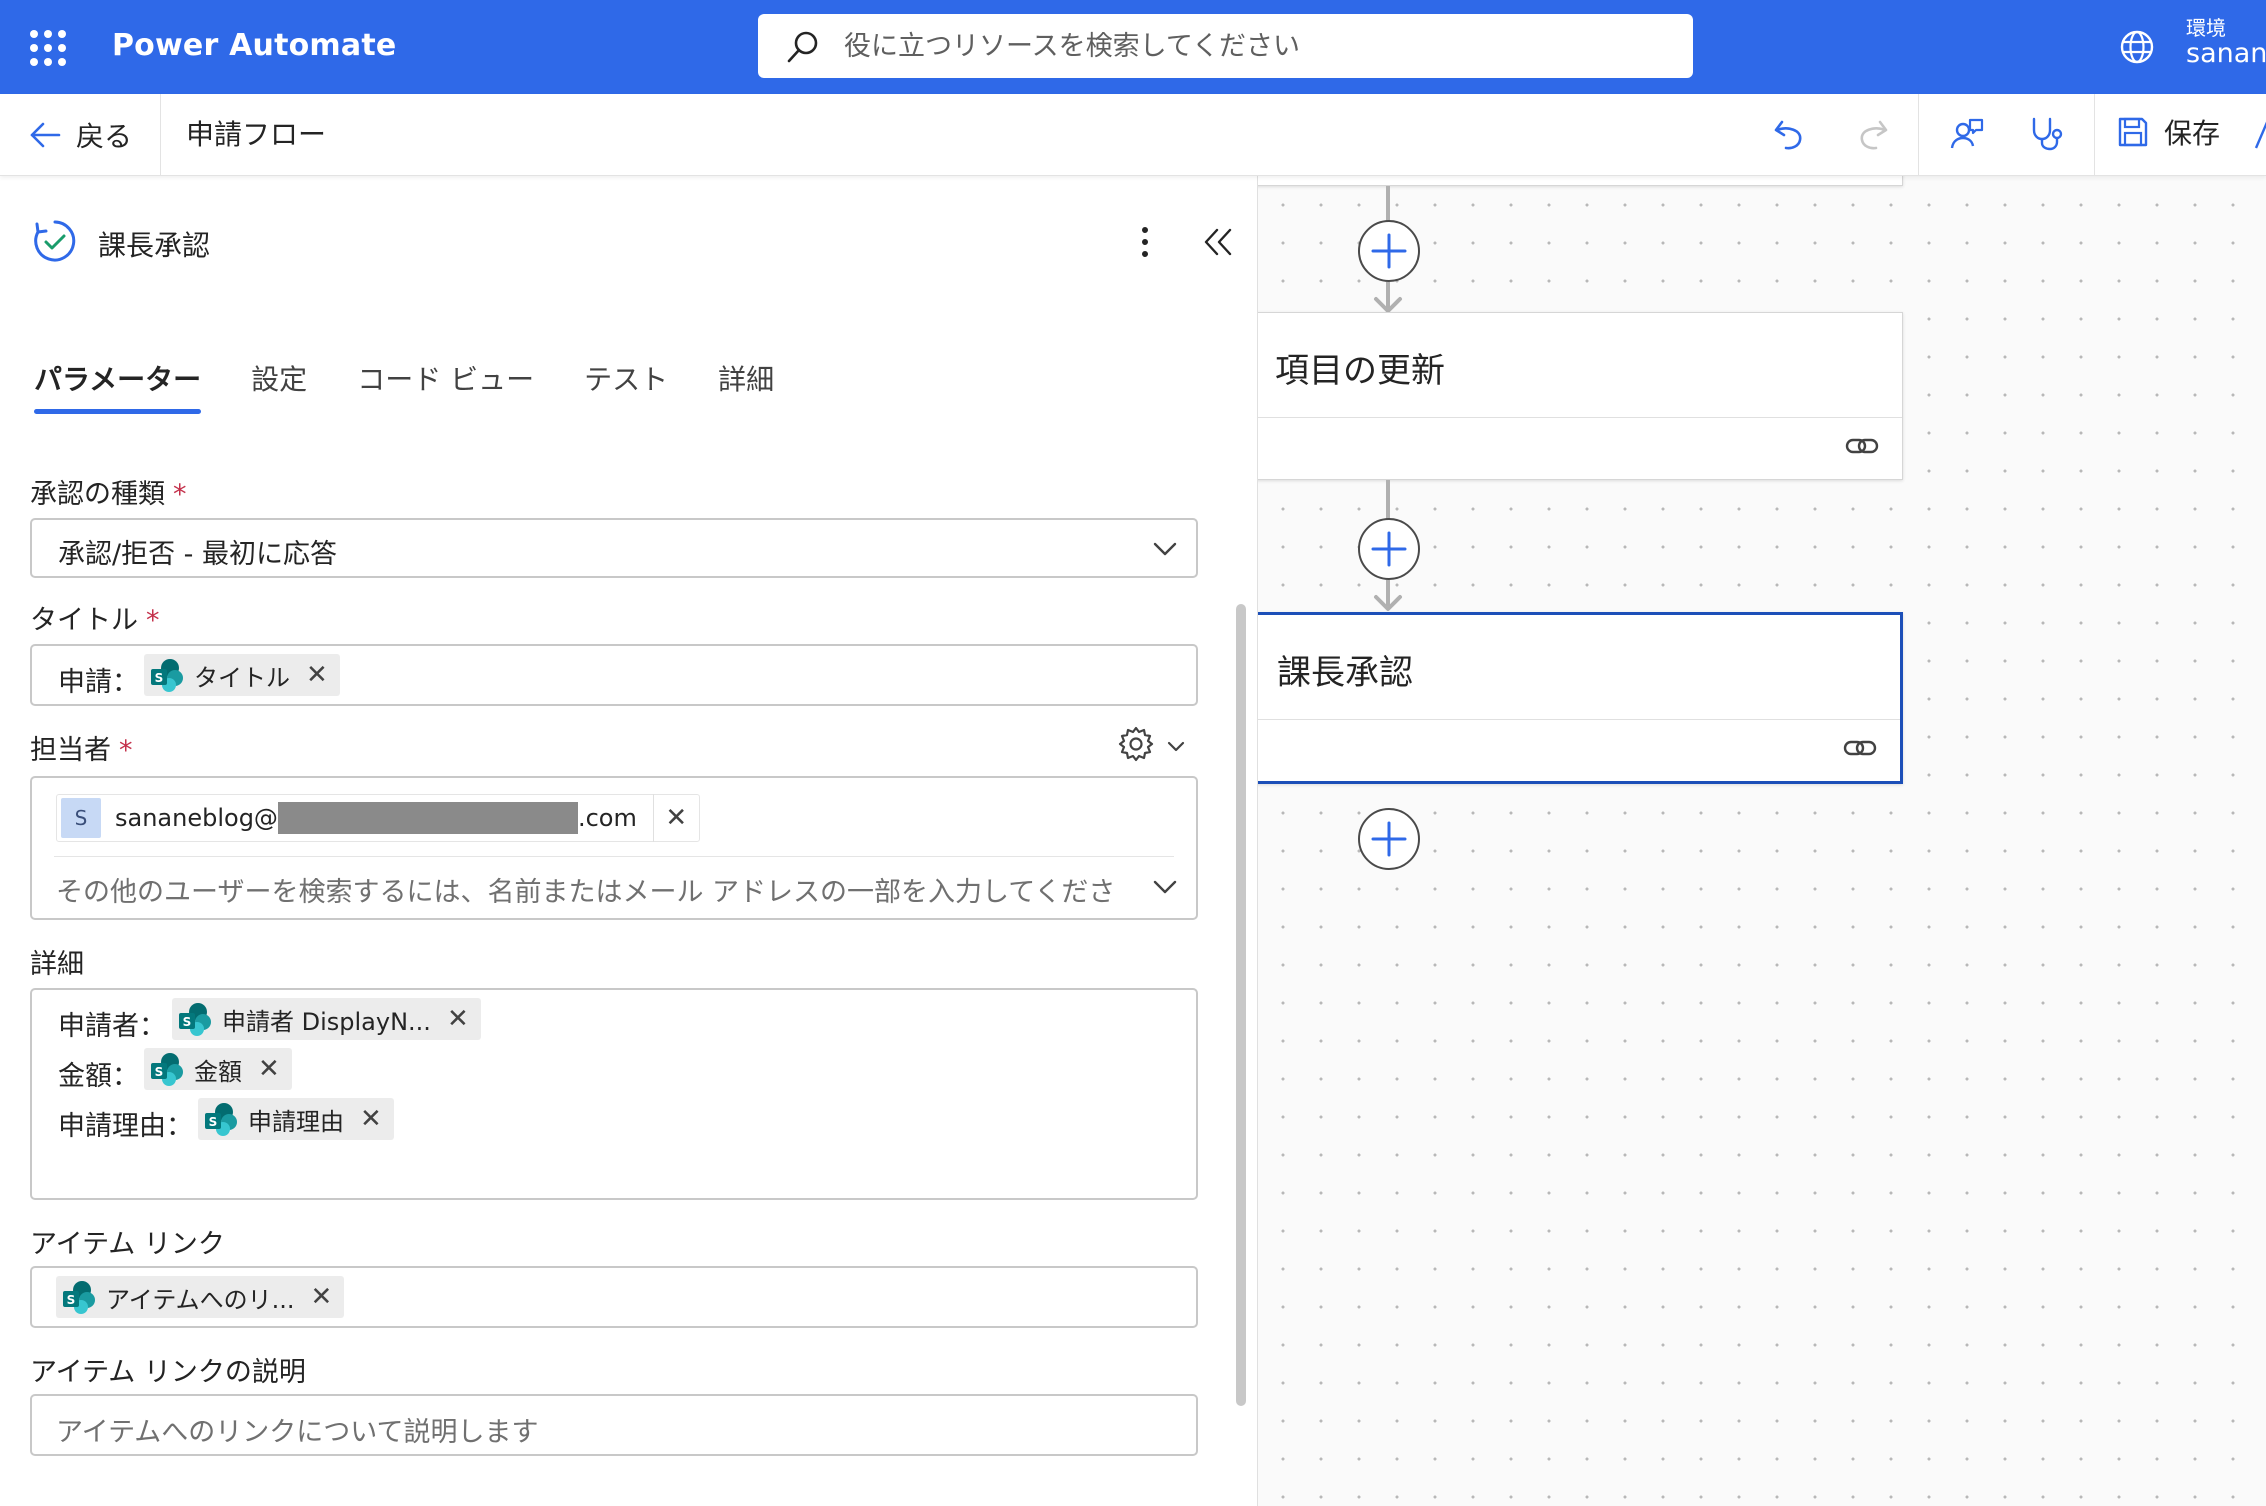 This screenshot has width=2266, height=1506. I want to click on details-line-prefix: 申請者：, so click(112, 1026).